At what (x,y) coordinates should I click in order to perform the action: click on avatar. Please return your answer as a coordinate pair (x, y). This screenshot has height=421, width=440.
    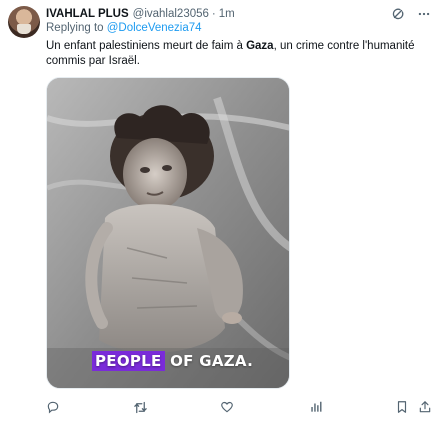
    Looking at the image, I should click on (24, 22).